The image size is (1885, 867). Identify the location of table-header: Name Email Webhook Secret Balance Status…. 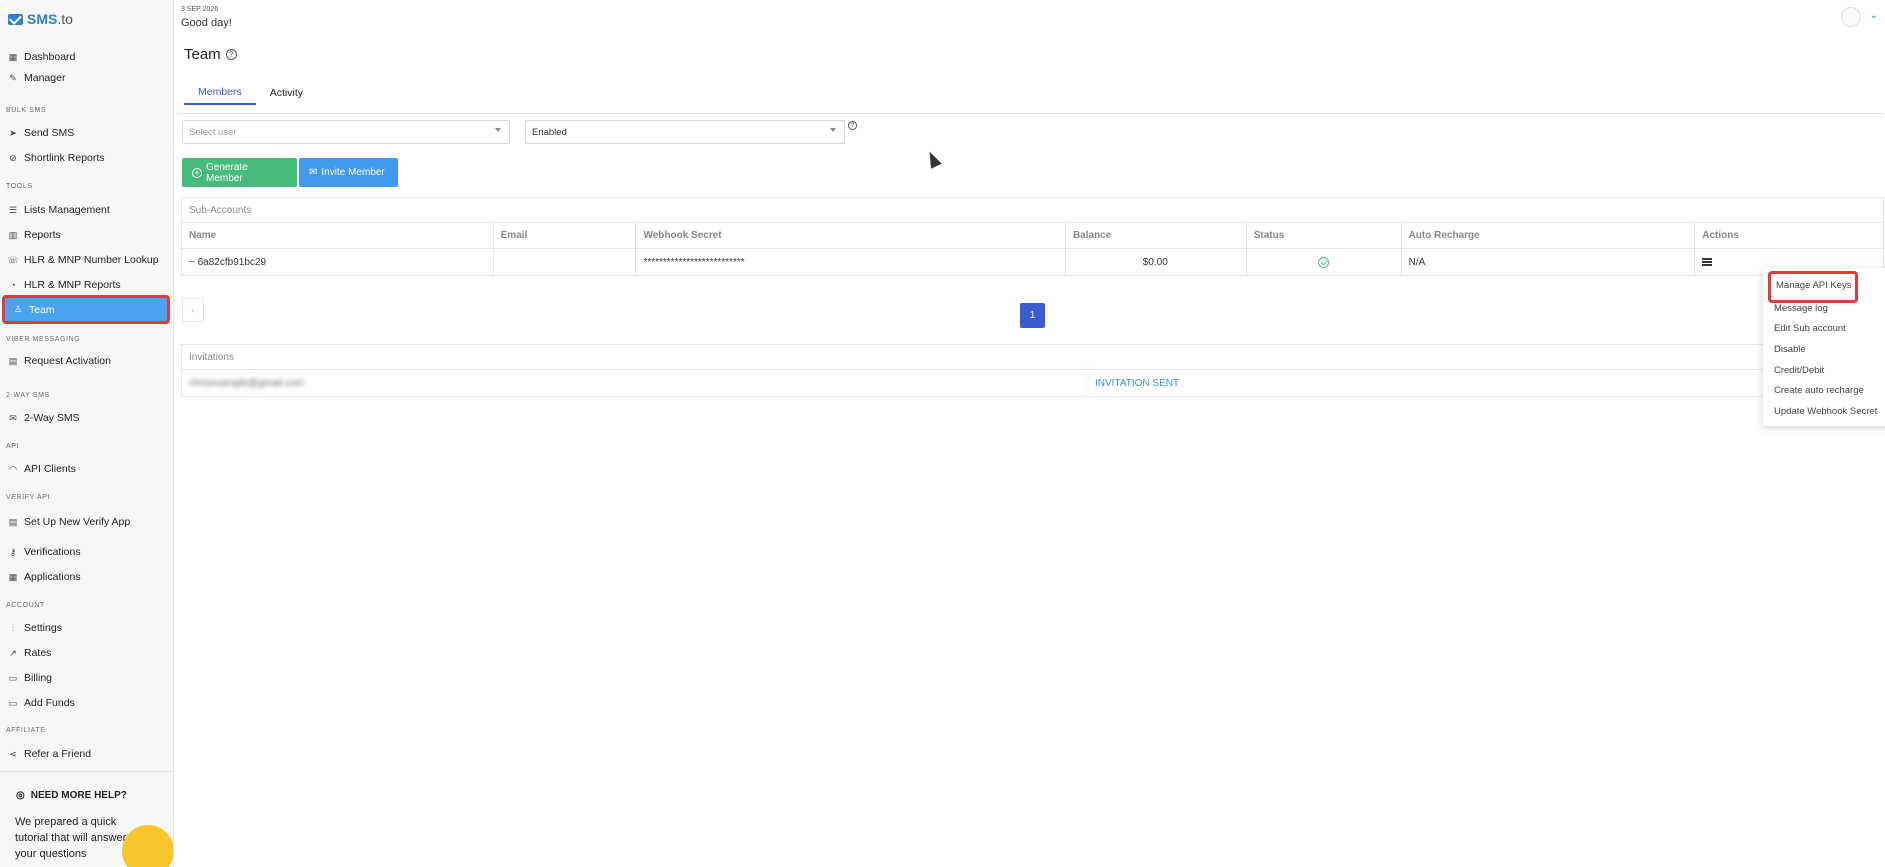
(1032, 236).